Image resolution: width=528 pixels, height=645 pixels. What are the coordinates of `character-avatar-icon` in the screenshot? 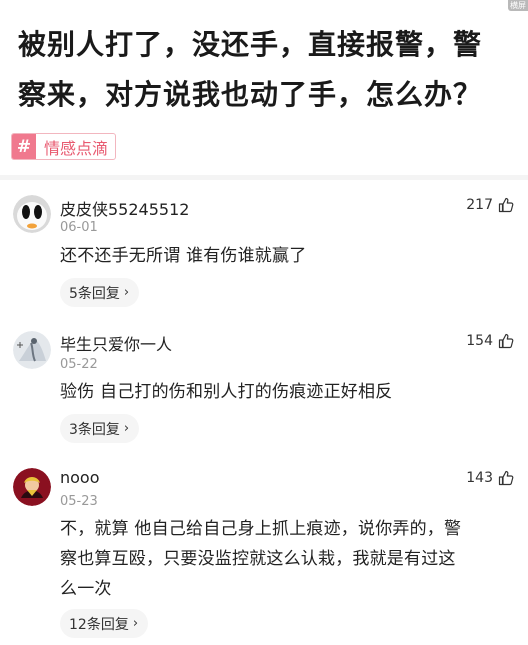 It's located at (32, 487).